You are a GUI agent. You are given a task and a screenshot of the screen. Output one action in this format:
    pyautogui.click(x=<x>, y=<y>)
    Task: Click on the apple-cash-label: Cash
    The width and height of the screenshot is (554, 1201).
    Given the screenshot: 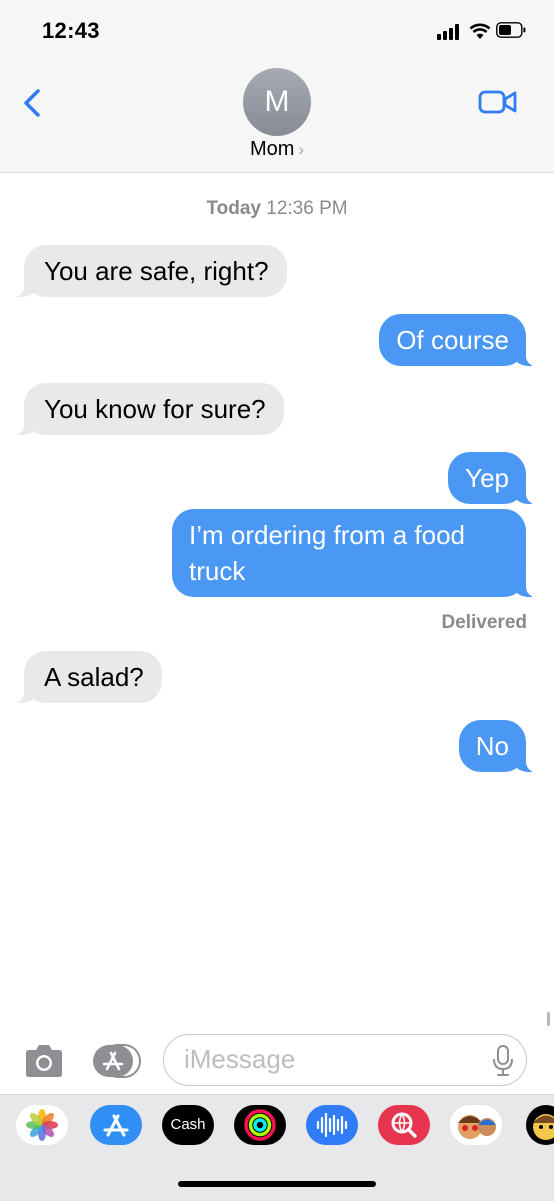 What is the action you would take?
    pyautogui.click(x=188, y=1124)
    